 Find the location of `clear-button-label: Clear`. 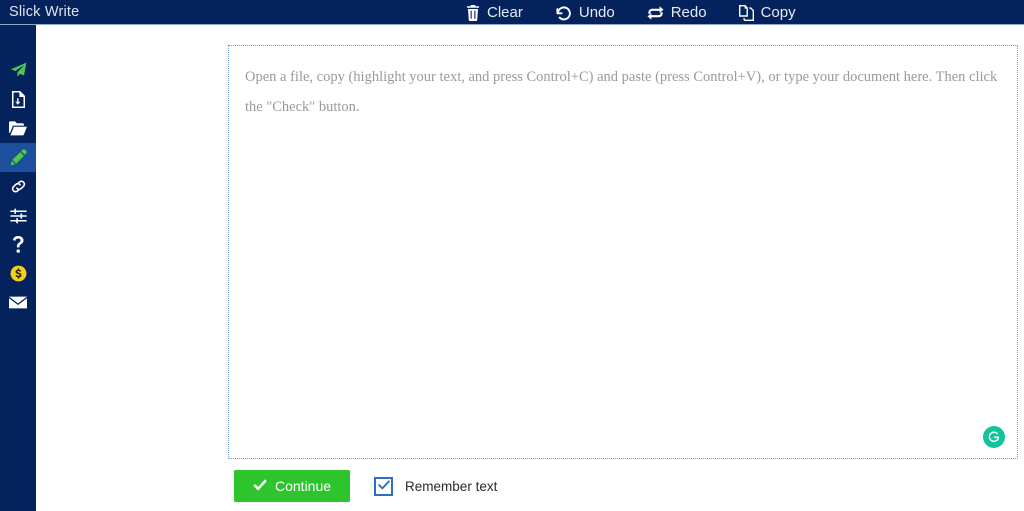

clear-button-label: Clear is located at coordinates (505, 12).